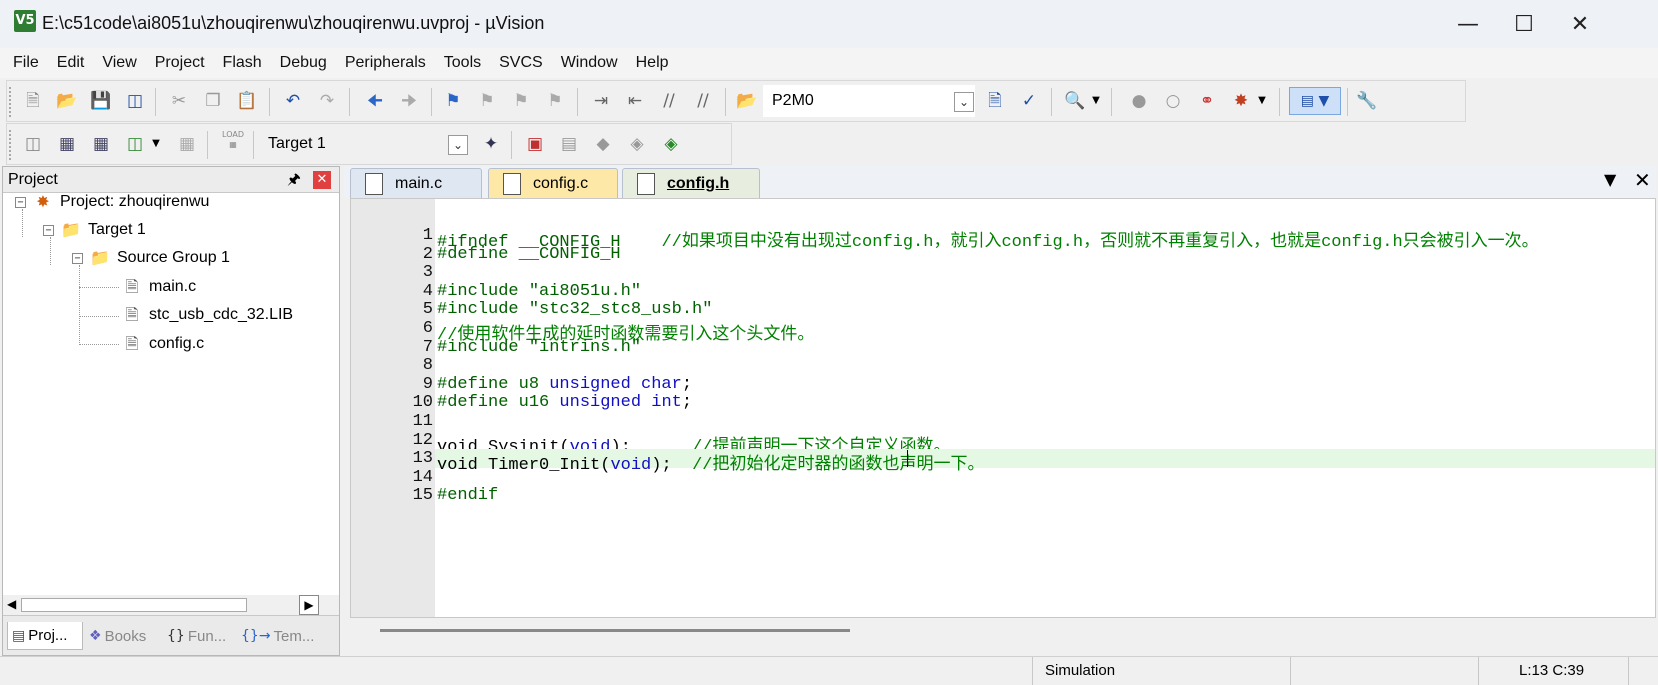 The width and height of the screenshot is (1658, 685). I want to click on options-for-target-icon: ✦, so click(491, 144).